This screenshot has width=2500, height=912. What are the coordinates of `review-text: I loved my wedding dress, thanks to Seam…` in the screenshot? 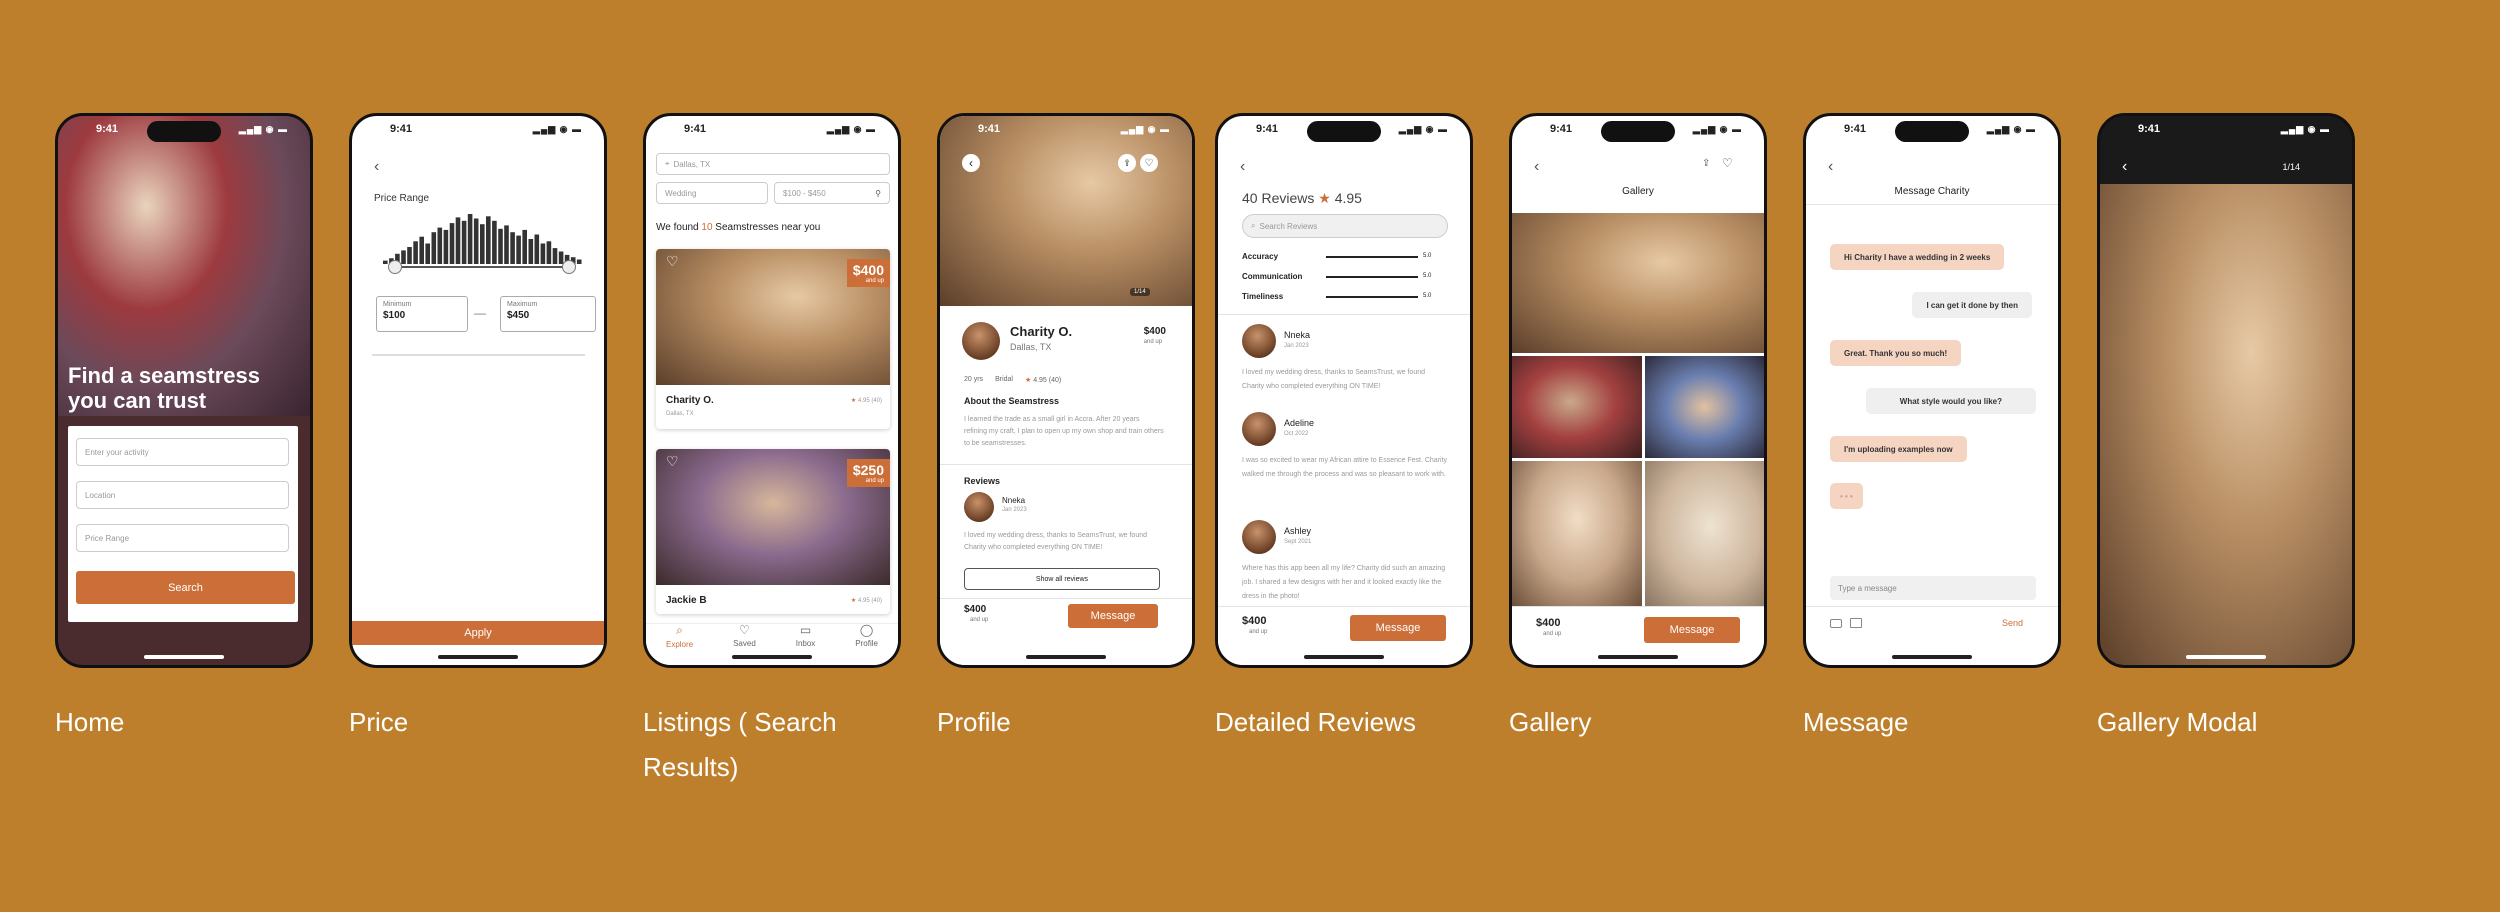 It's located at (1055, 541).